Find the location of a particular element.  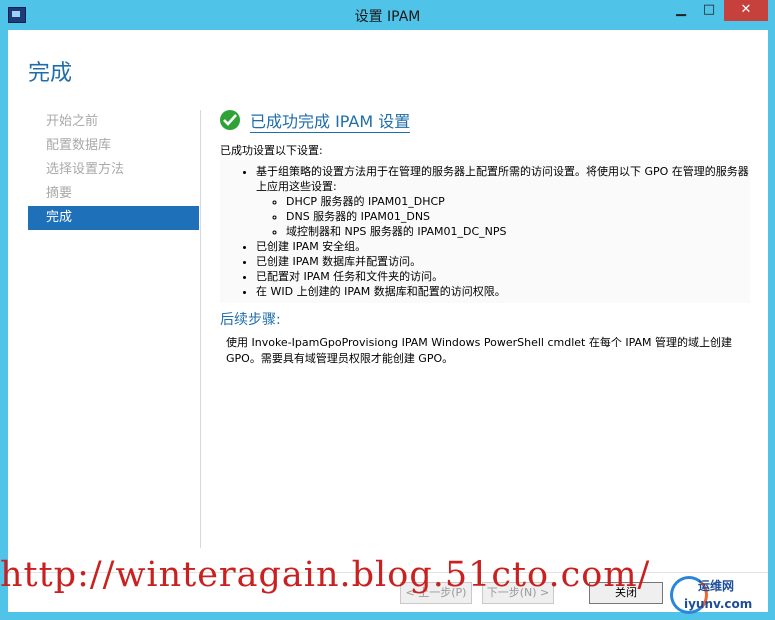

list-item: 已创建 IPAM 安全组。 is located at coordinates (503, 246).